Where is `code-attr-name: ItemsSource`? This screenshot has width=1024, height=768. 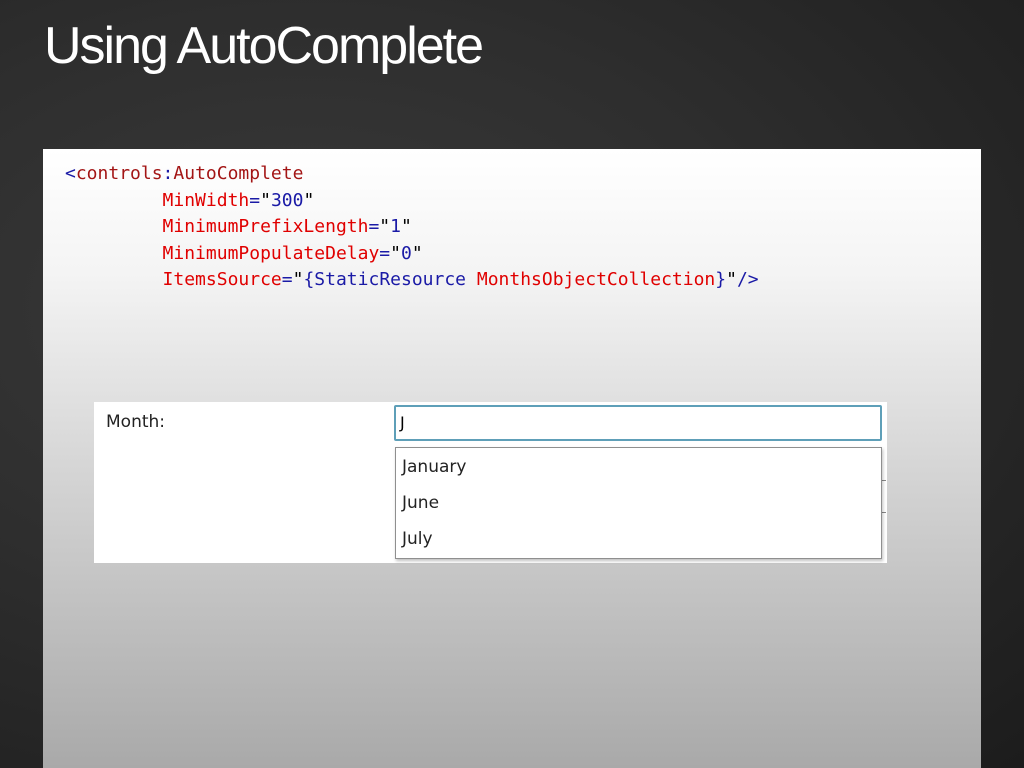 code-attr-name: ItemsSource is located at coordinates (222, 279).